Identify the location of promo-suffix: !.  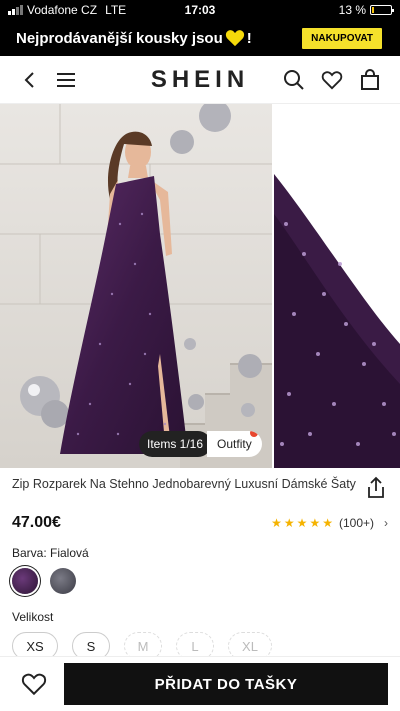
(249, 38).